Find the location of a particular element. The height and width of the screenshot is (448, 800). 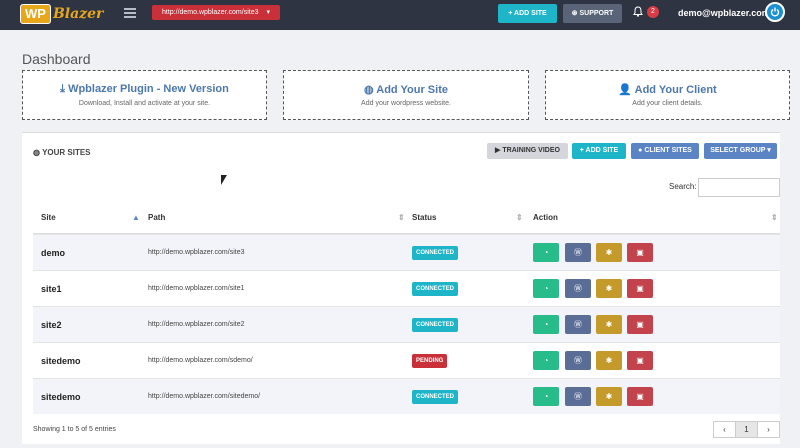

site-path: http://demo.wpblazer.com/site1 is located at coordinates (196, 288).